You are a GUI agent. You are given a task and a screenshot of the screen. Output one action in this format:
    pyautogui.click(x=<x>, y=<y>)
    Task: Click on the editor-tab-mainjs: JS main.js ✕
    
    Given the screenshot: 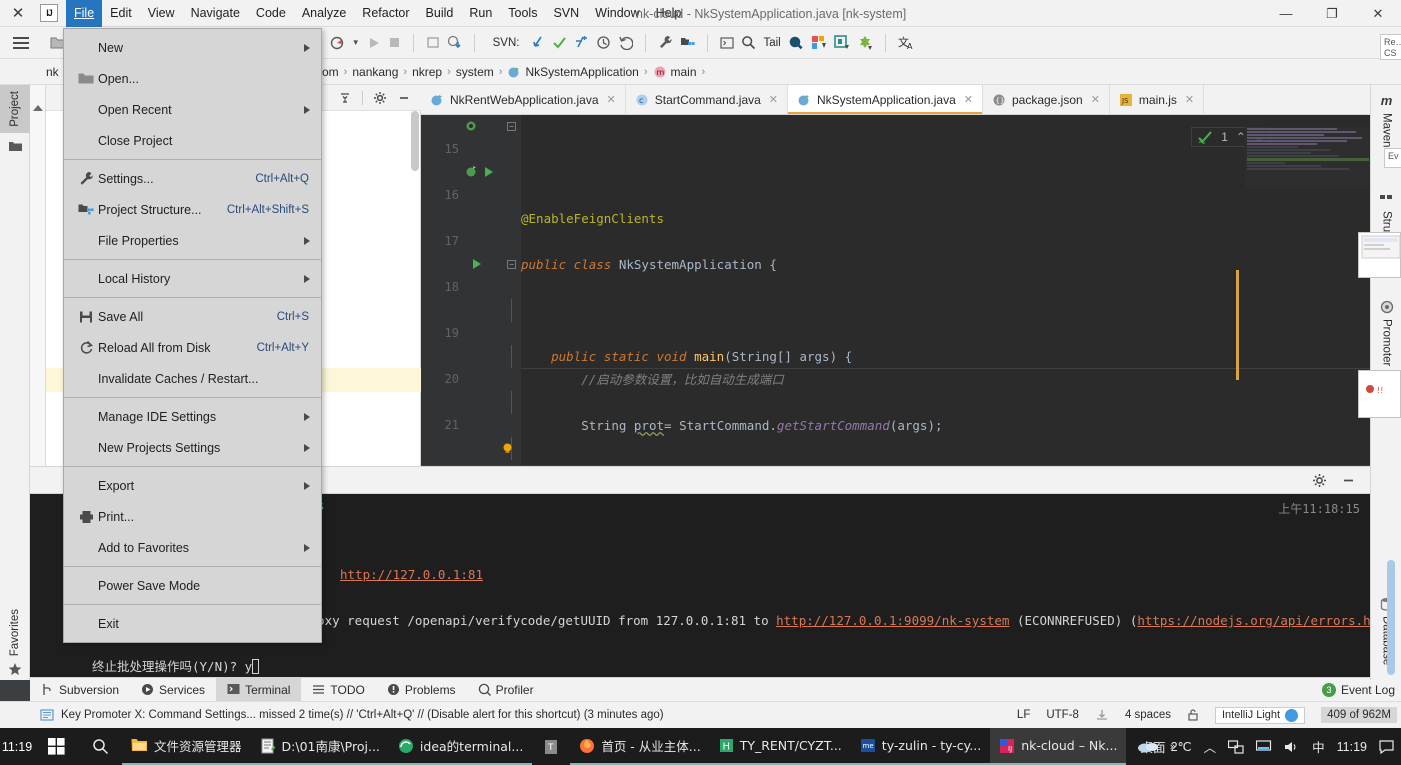 What is the action you would take?
    pyautogui.click(x=1157, y=99)
    